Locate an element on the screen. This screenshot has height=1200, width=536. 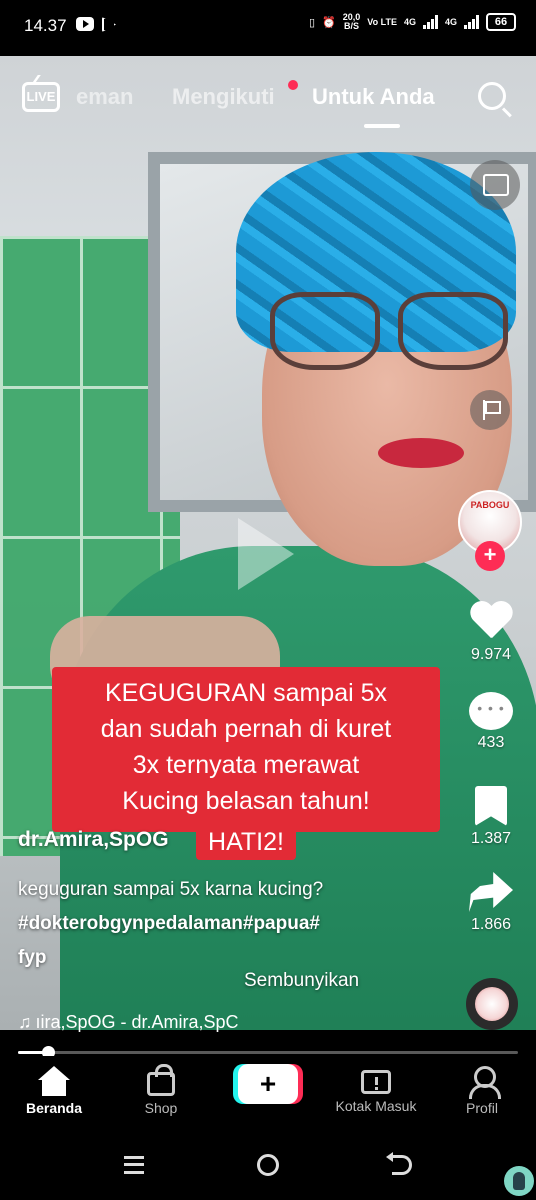
author-name: dr.Amira,SpOG is located at coordinates (93, 840).